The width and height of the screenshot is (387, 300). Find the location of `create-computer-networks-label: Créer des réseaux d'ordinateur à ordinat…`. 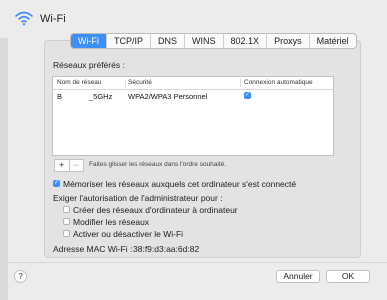

create-computer-networks-label: Créer des réseaux d'ordinateur à ordinat… is located at coordinates (155, 210).